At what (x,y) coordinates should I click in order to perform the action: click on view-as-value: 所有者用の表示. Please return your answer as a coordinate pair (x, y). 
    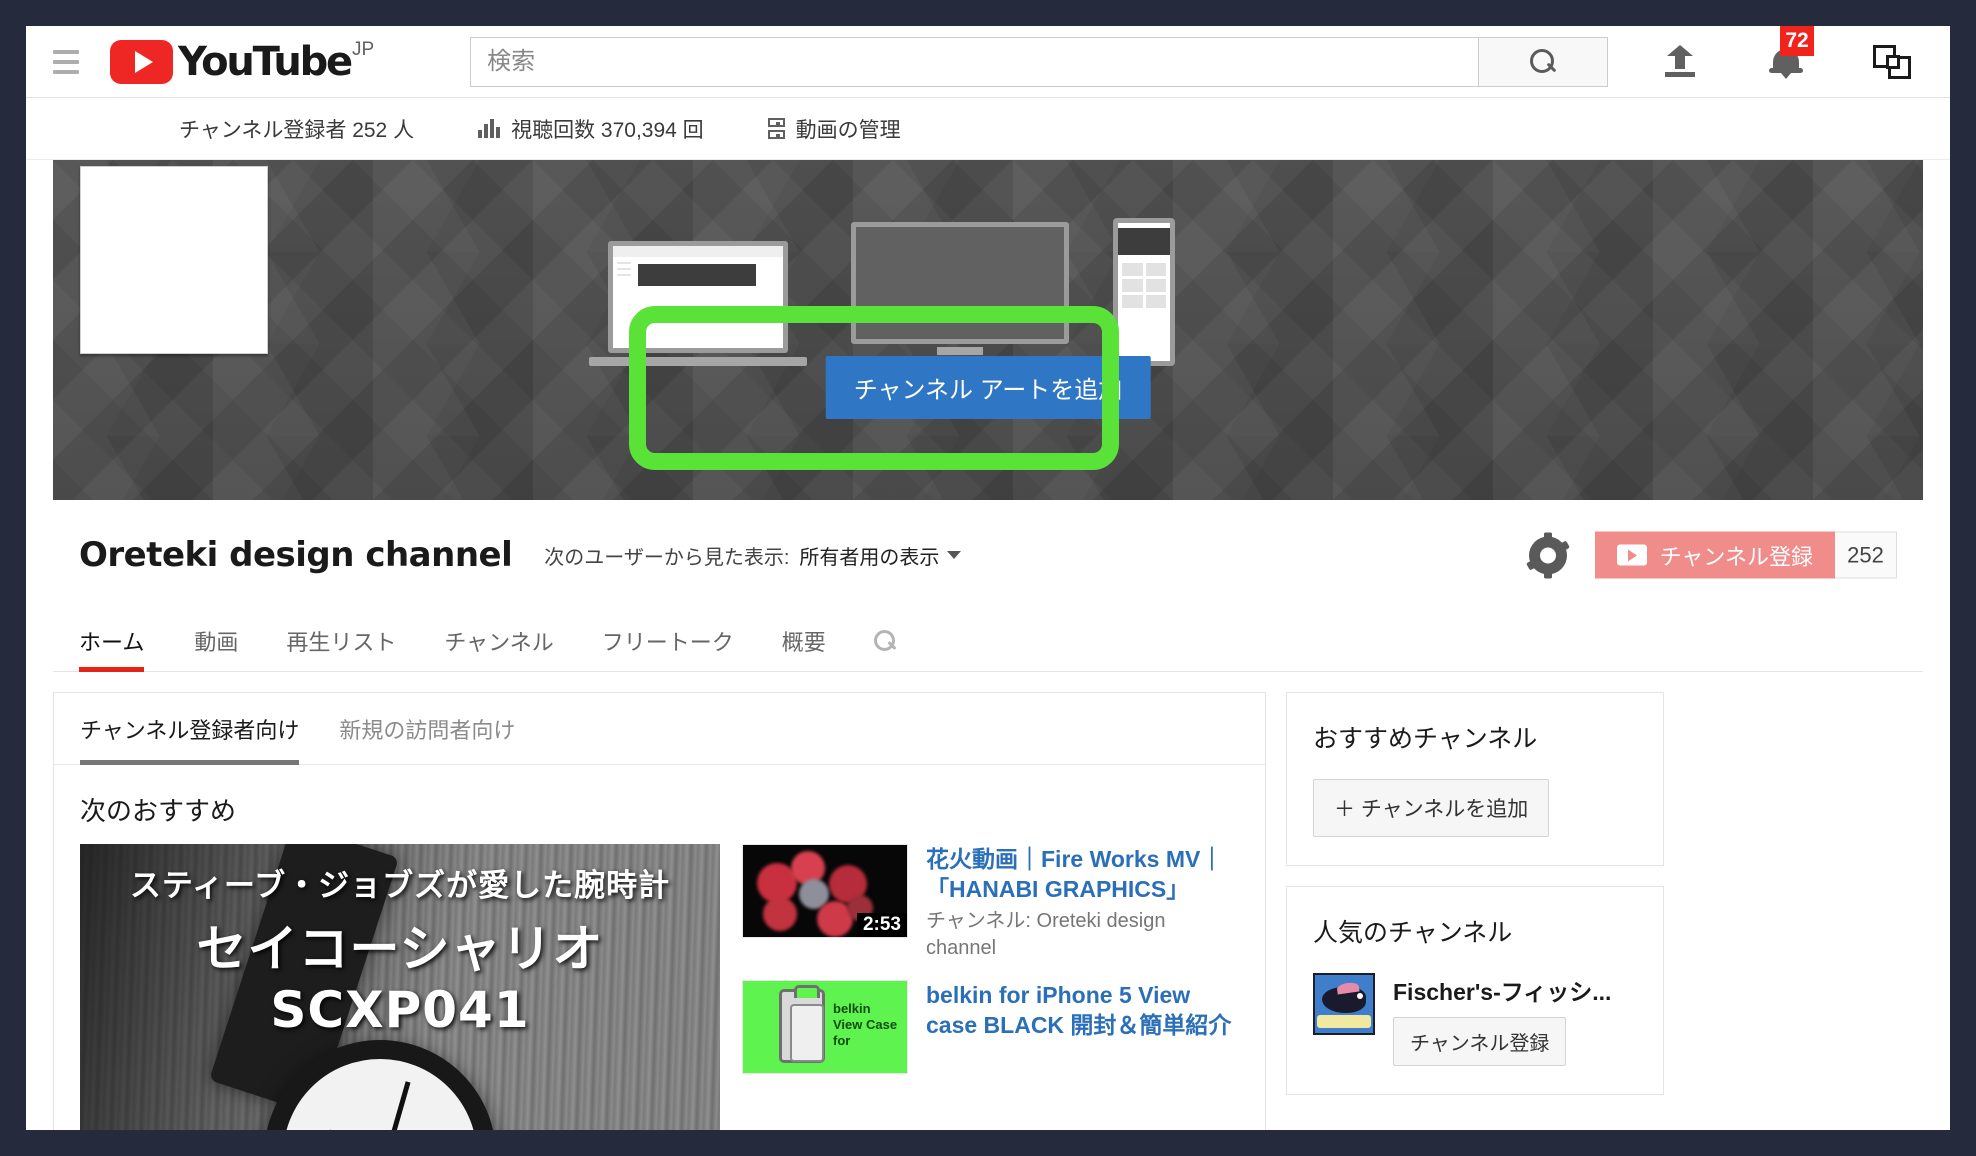
    Looking at the image, I should click on (869, 557).